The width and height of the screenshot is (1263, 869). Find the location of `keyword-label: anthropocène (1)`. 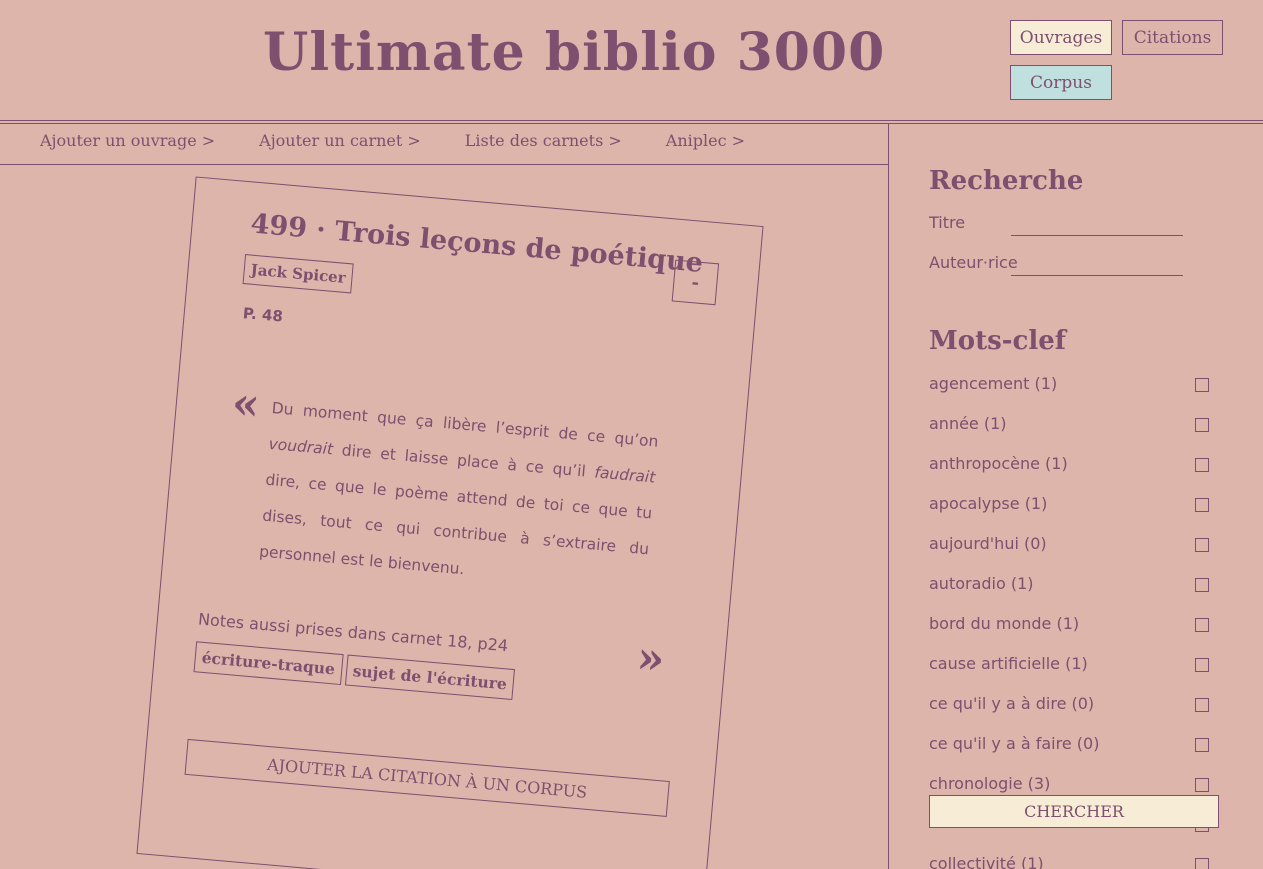

keyword-label: anthropocène (1) is located at coordinates (998, 463).